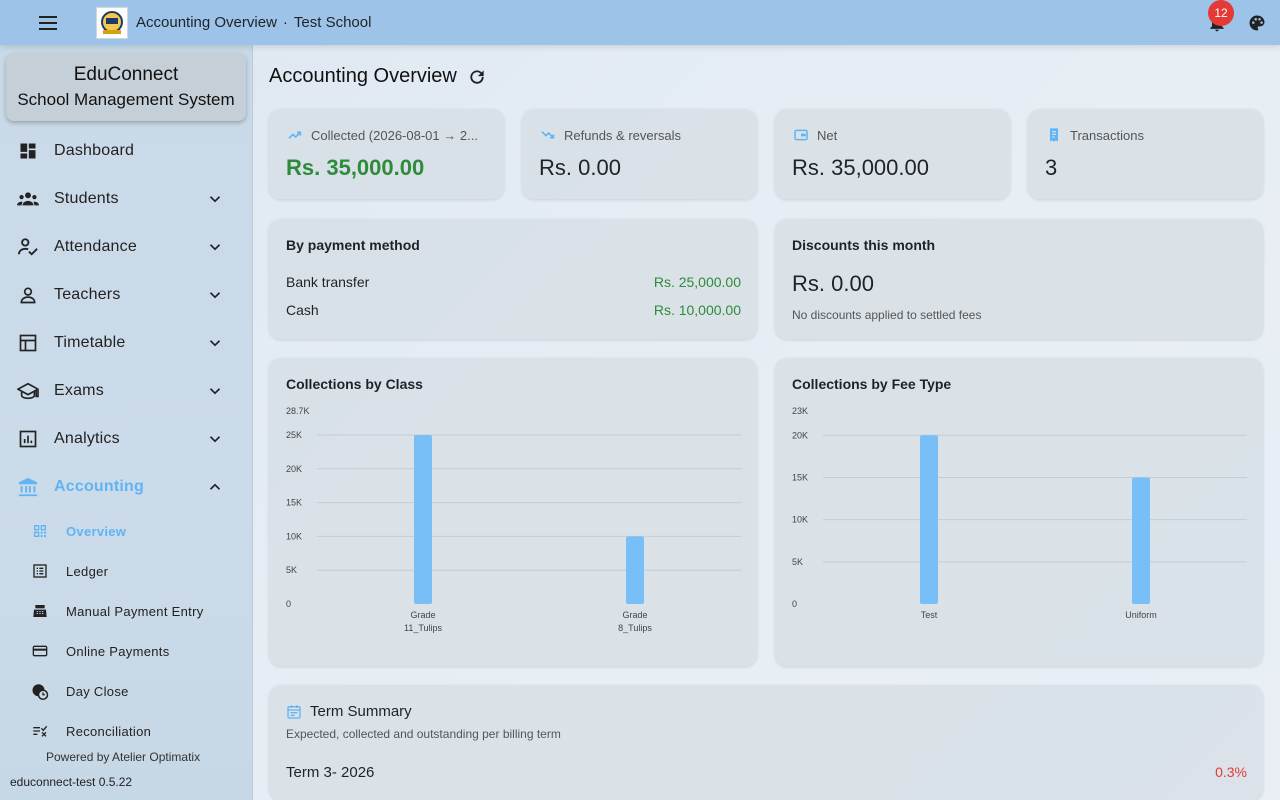  Describe the element at coordinates (298, 411) in the screenshot. I see `y-axis-max-label: 28.7K` at that location.